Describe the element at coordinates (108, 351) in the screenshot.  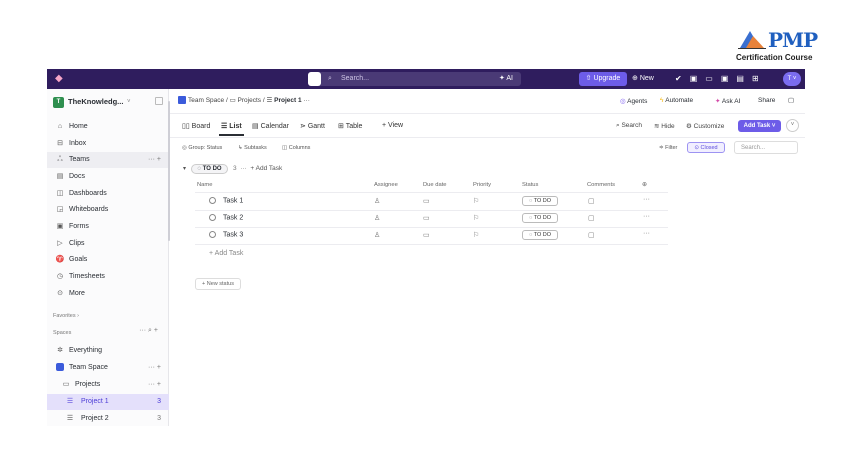
I see `sidebar-item-everything: ✲ Everything` at that location.